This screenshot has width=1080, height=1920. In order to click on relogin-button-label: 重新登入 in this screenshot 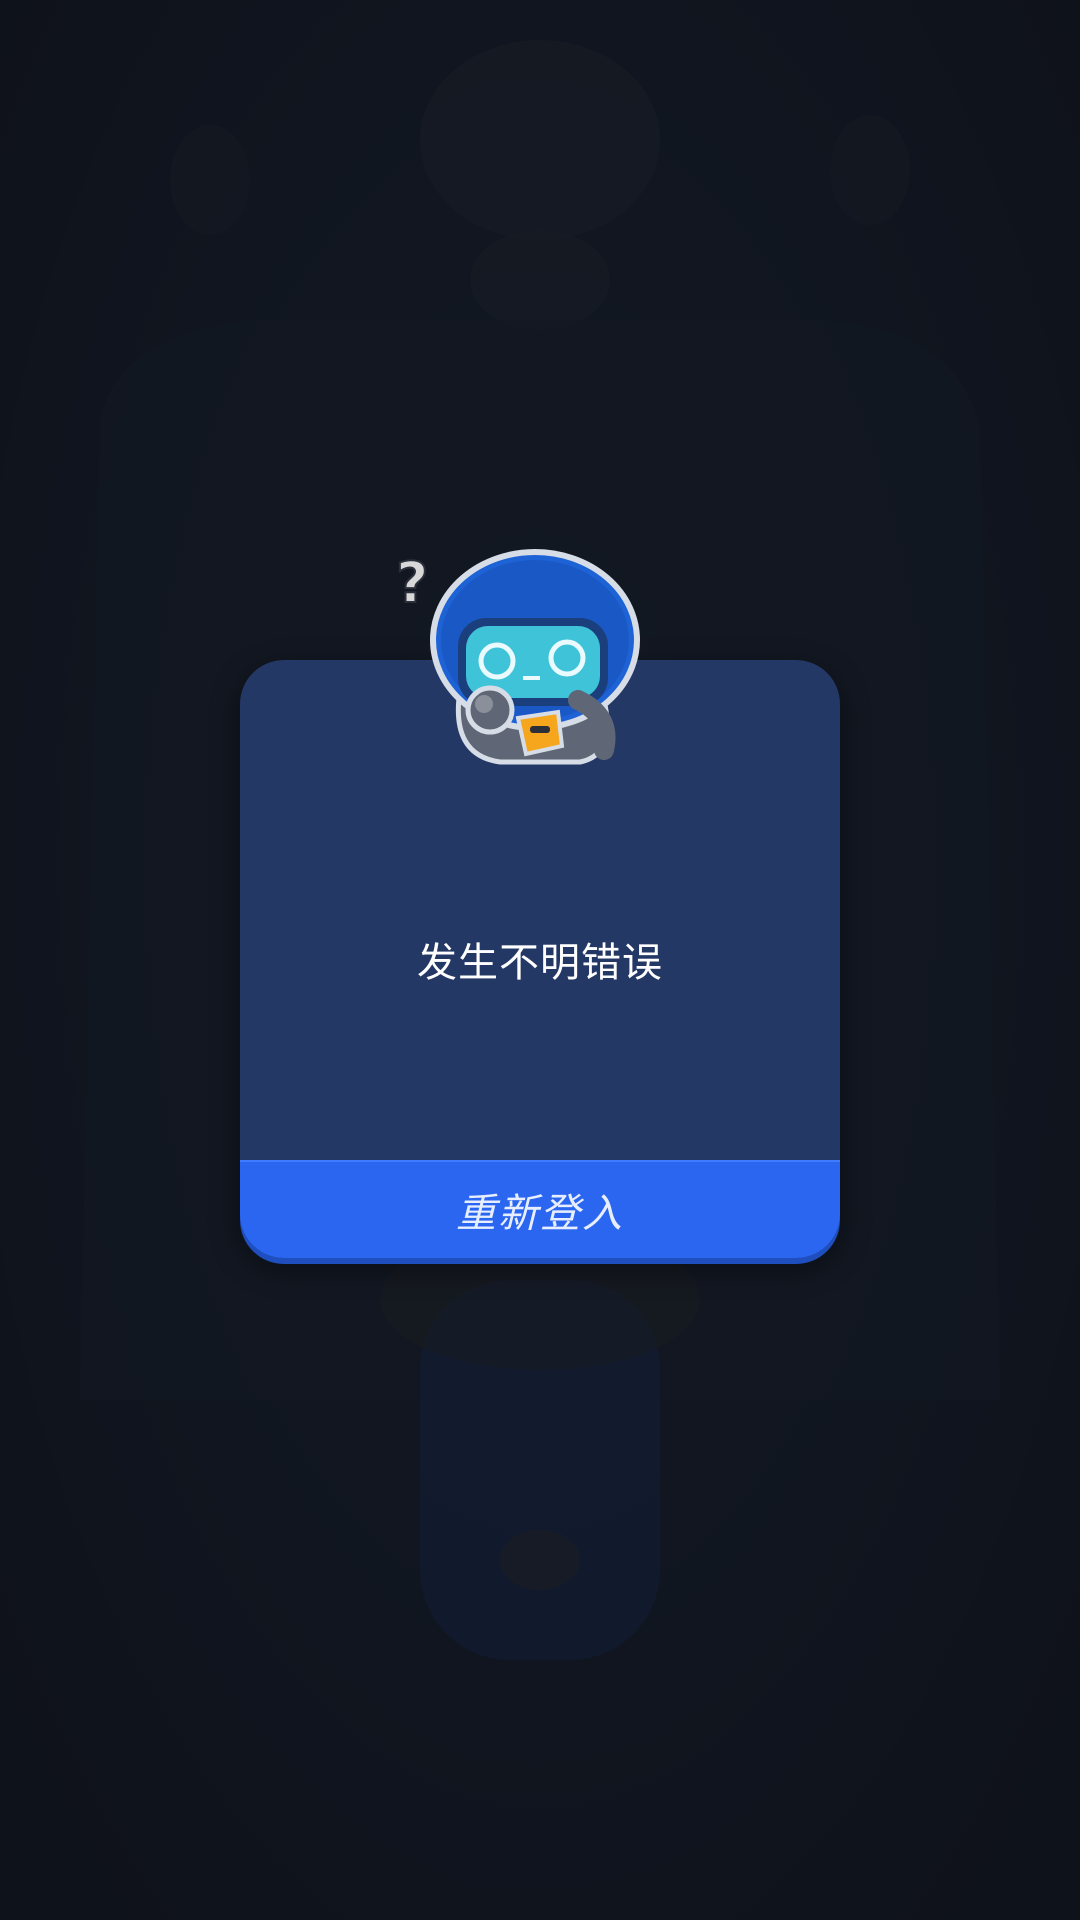, I will do `click(540, 1214)`.